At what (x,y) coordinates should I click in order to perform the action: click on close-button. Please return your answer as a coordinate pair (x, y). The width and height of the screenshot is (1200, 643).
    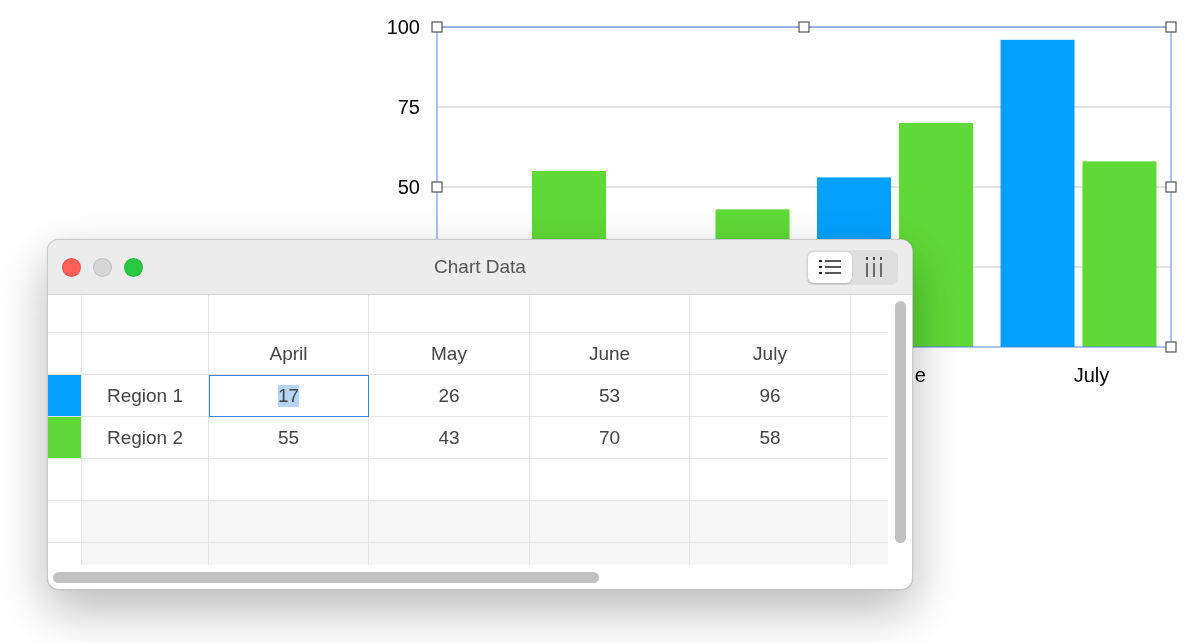
    Looking at the image, I should click on (71, 267).